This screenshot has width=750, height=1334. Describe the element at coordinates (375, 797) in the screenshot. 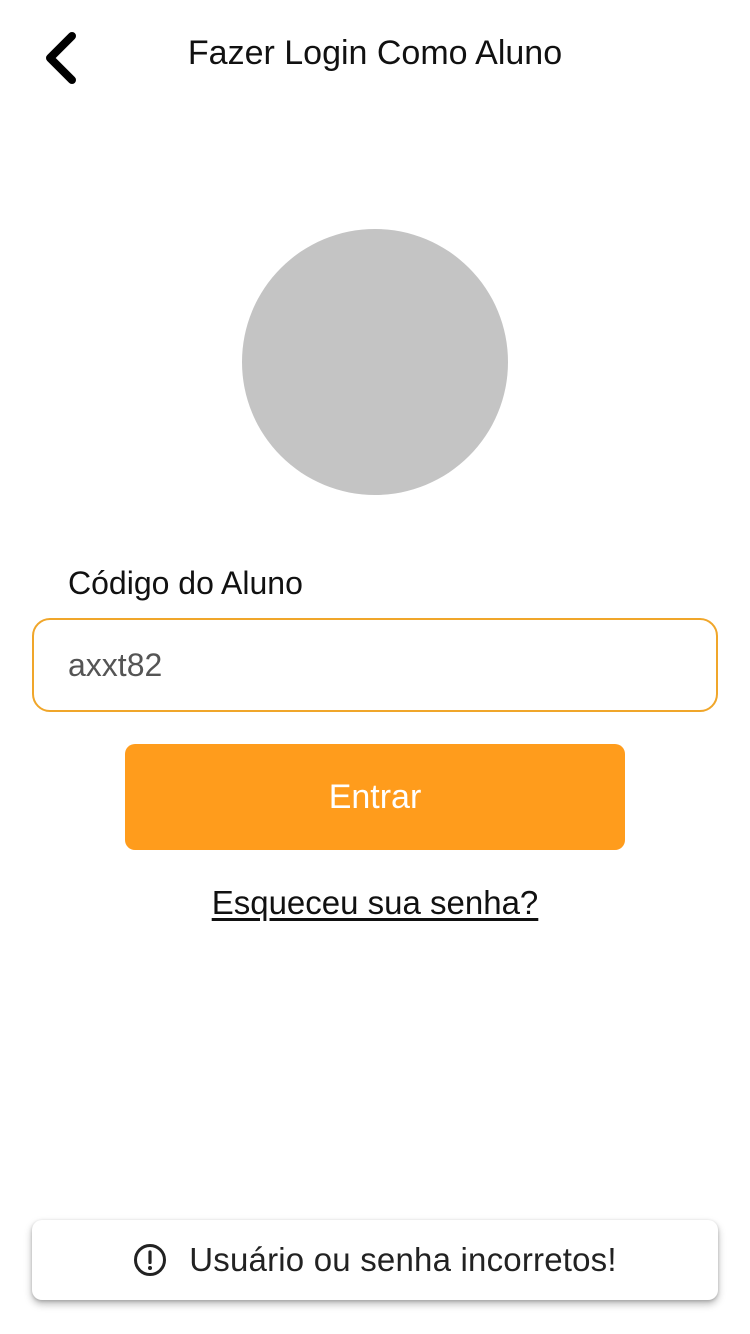

I see `login-button: Entrar` at that location.